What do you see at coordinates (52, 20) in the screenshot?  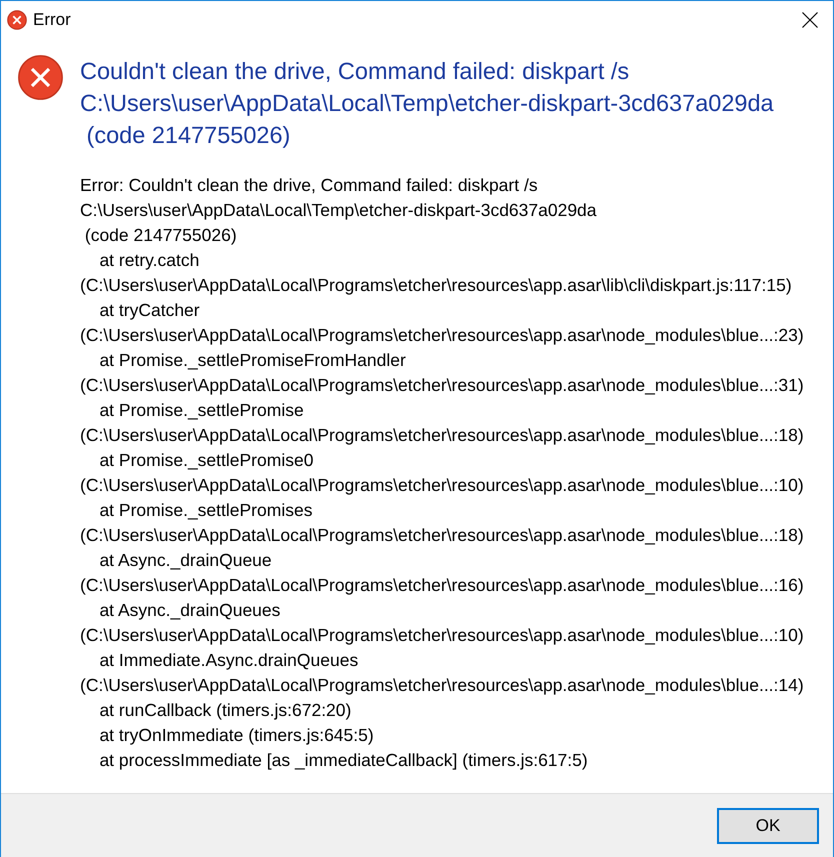 I see `window-title: Error` at bounding box center [52, 20].